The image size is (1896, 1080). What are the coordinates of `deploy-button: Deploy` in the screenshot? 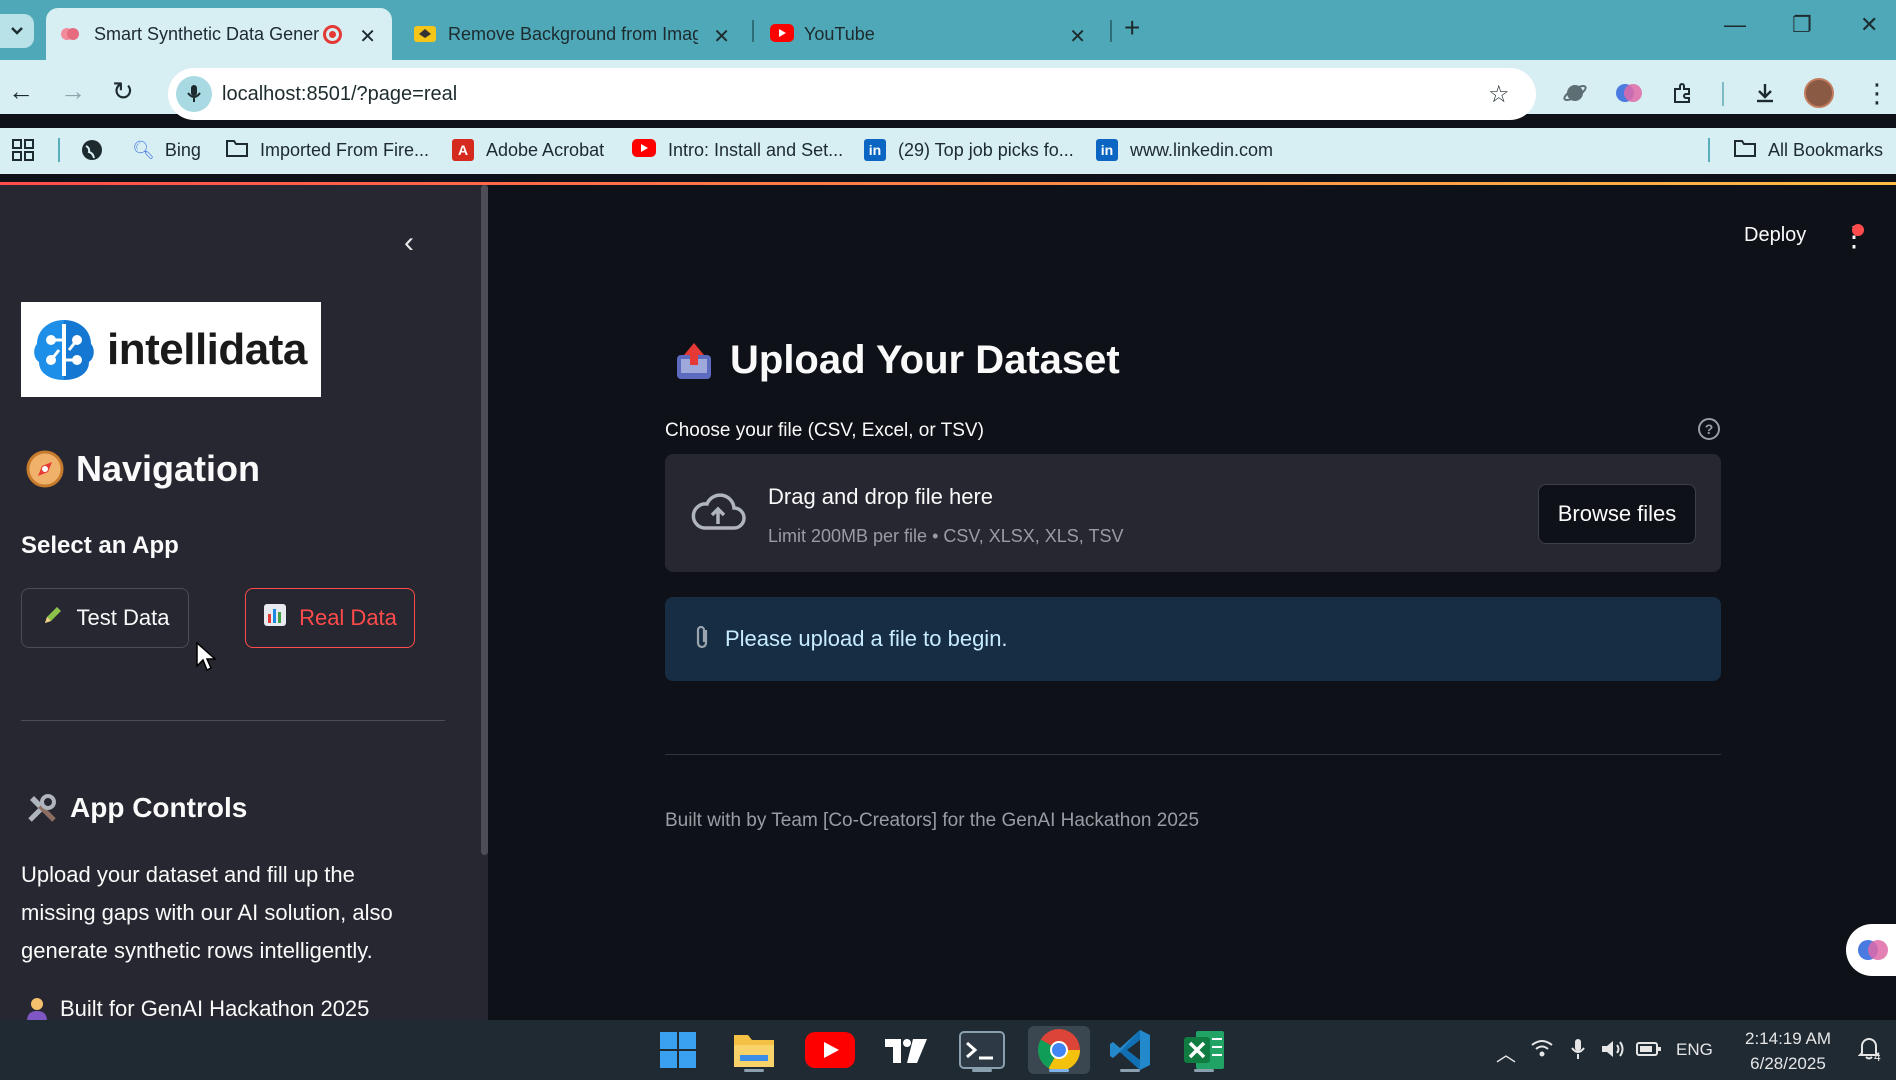 It's located at (1775, 235).